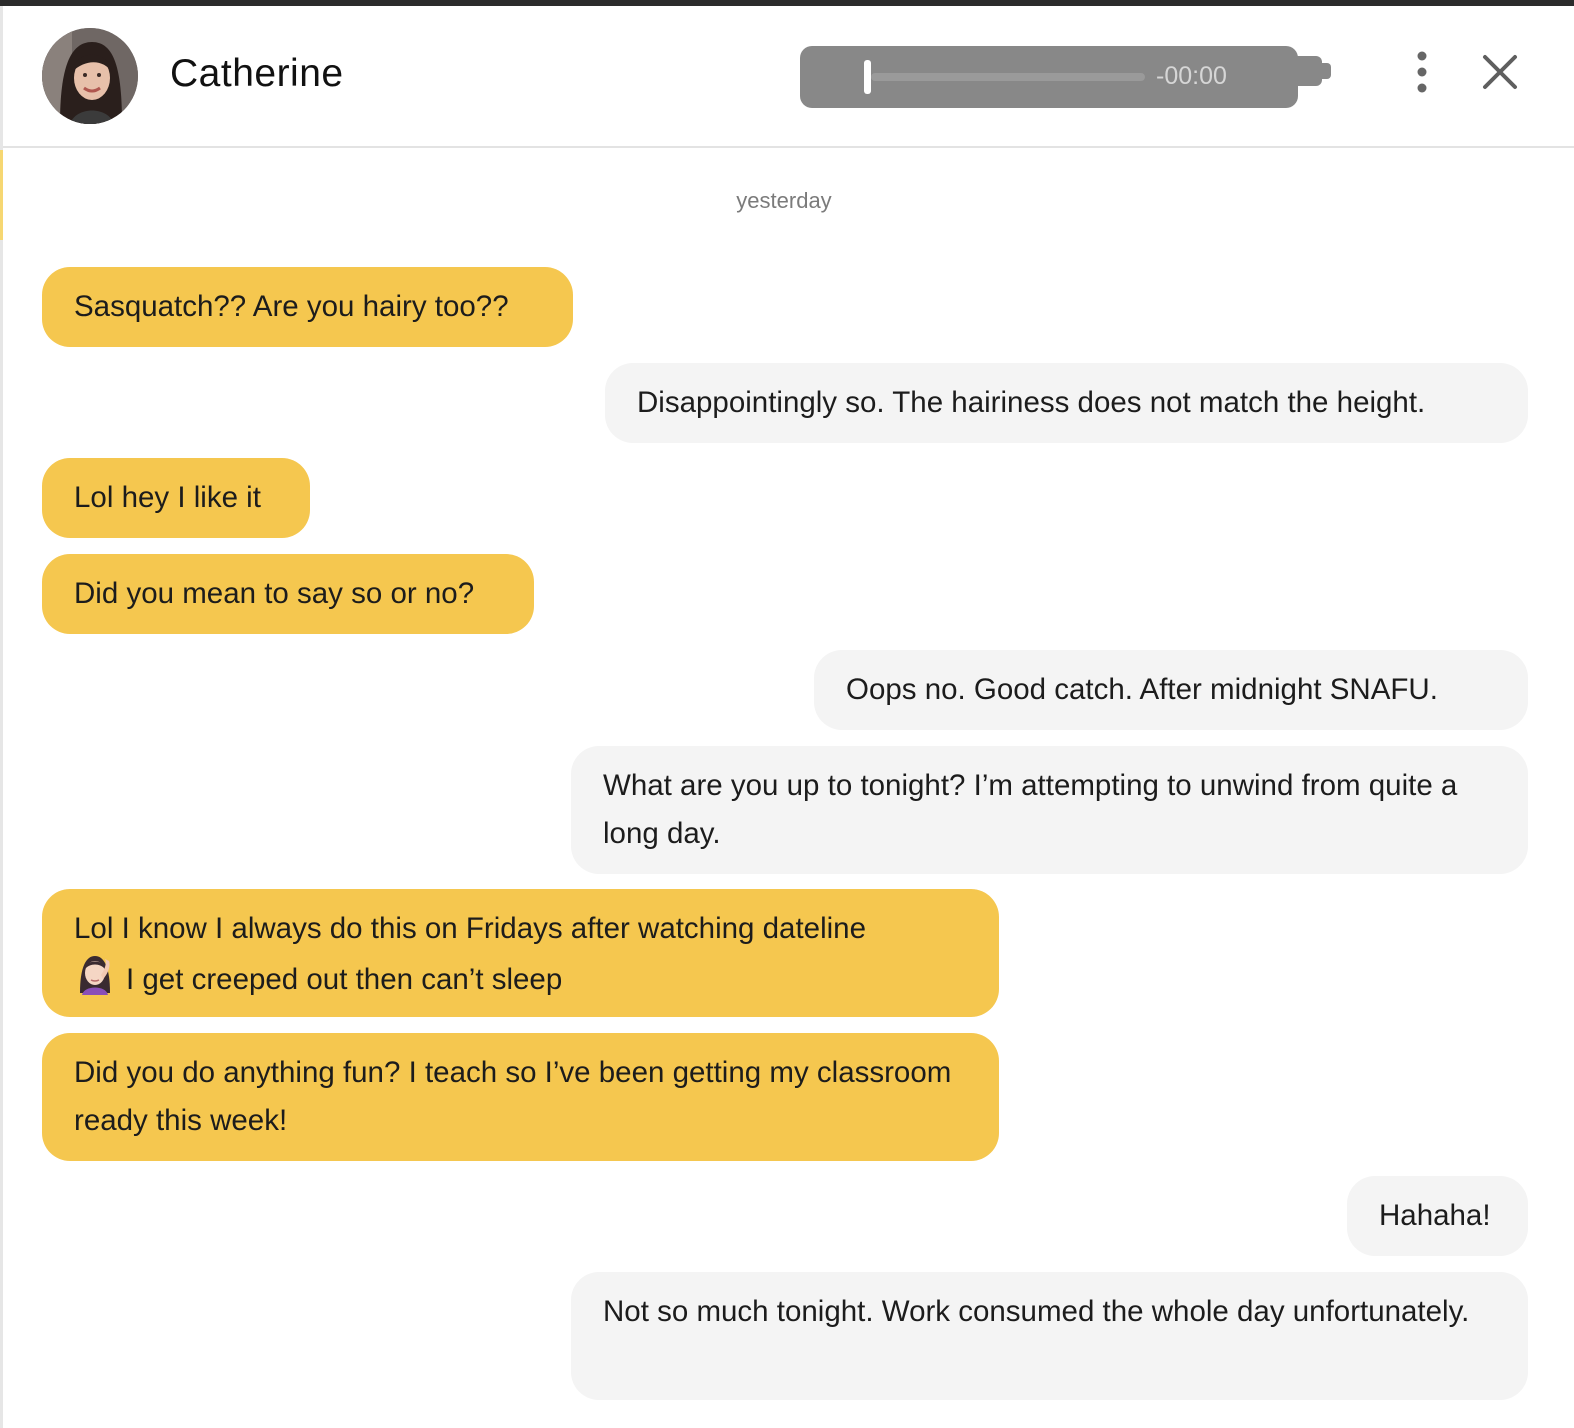 The height and width of the screenshot is (1428, 1574). What do you see at coordinates (1309, 71) in the screenshot?
I see `audio-volume-cap` at bounding box center [1309, 71].